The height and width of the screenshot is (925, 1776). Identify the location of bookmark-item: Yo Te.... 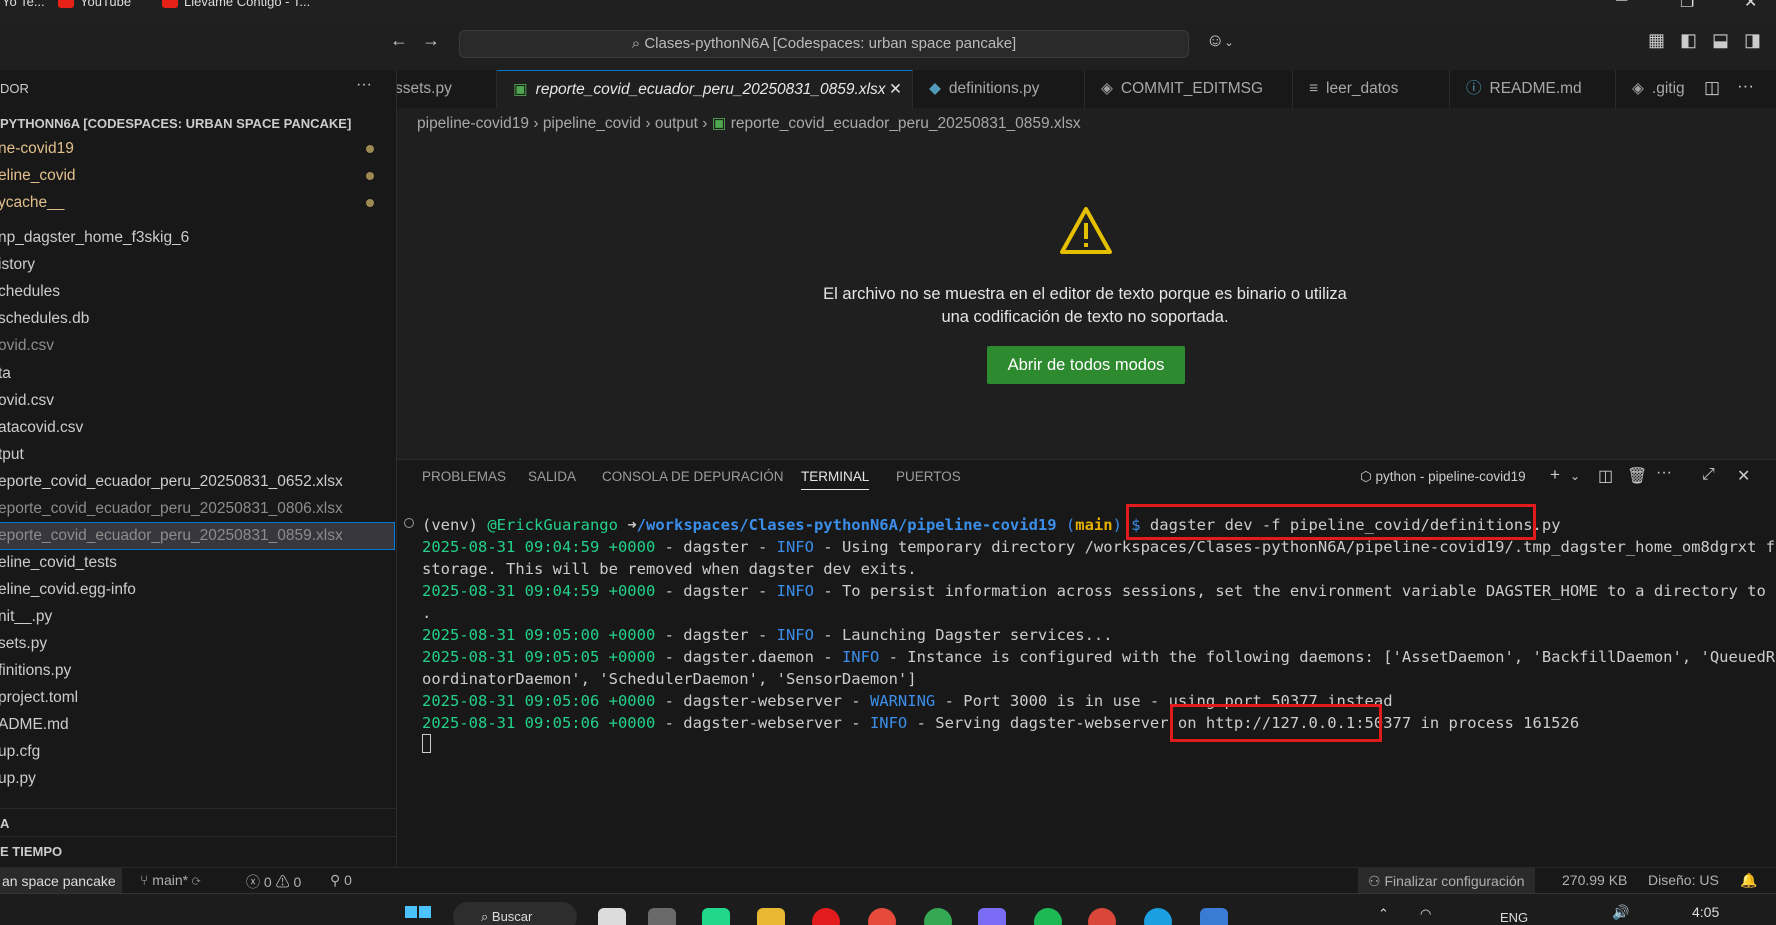
(23, 4).